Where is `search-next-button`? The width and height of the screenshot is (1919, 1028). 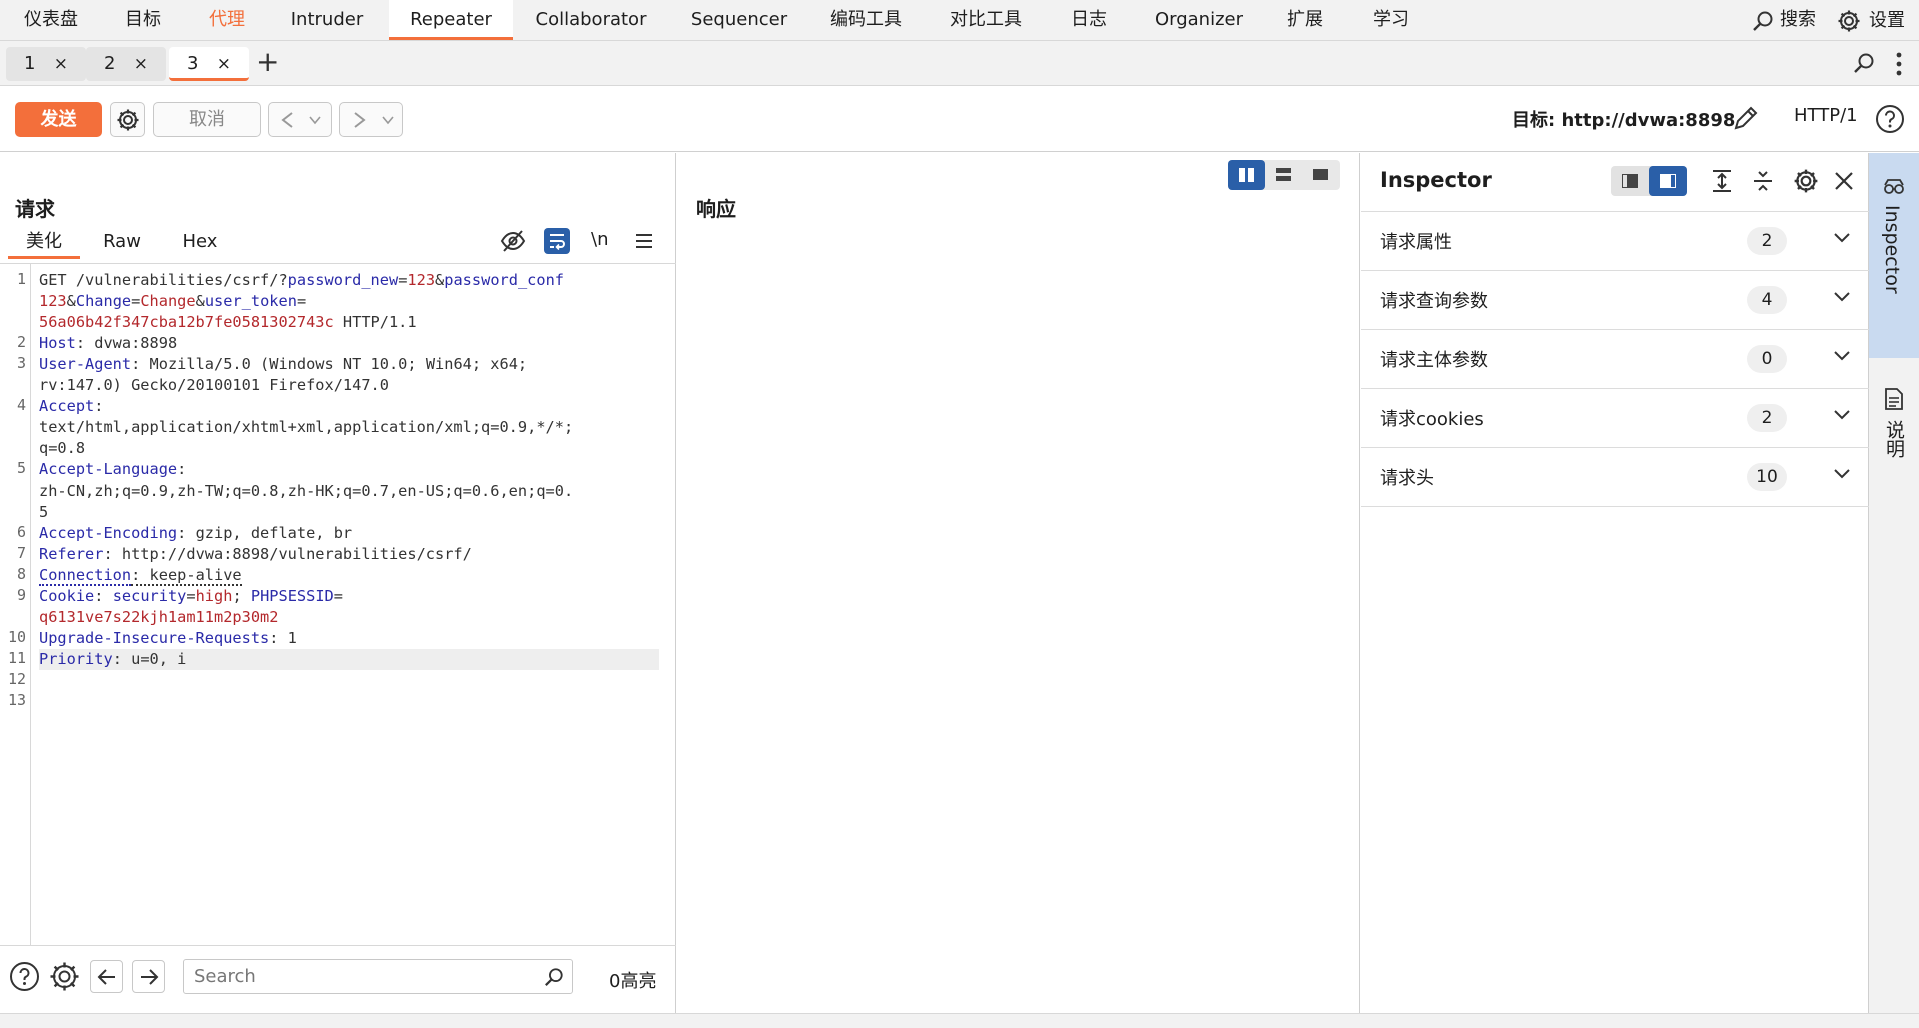
search-next-button is located at coordinates (148, 976).